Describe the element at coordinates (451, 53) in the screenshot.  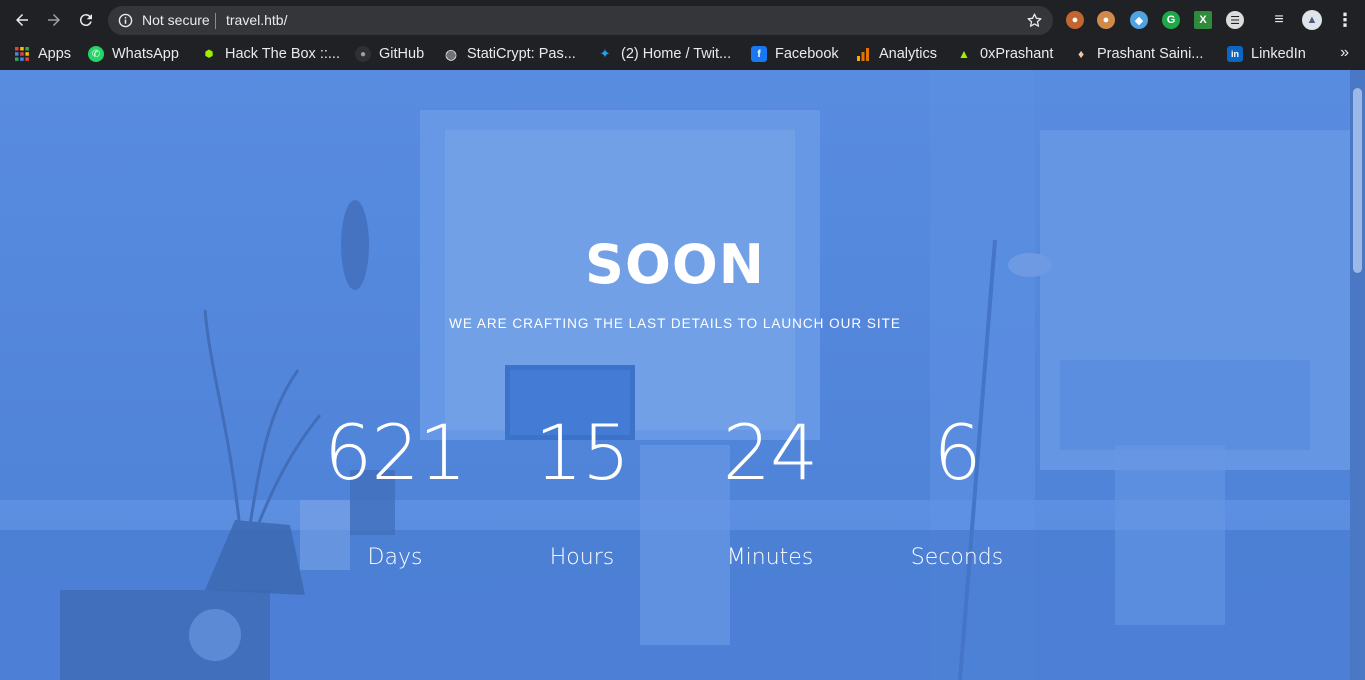
I see `globe-icon: ◍` at that location.